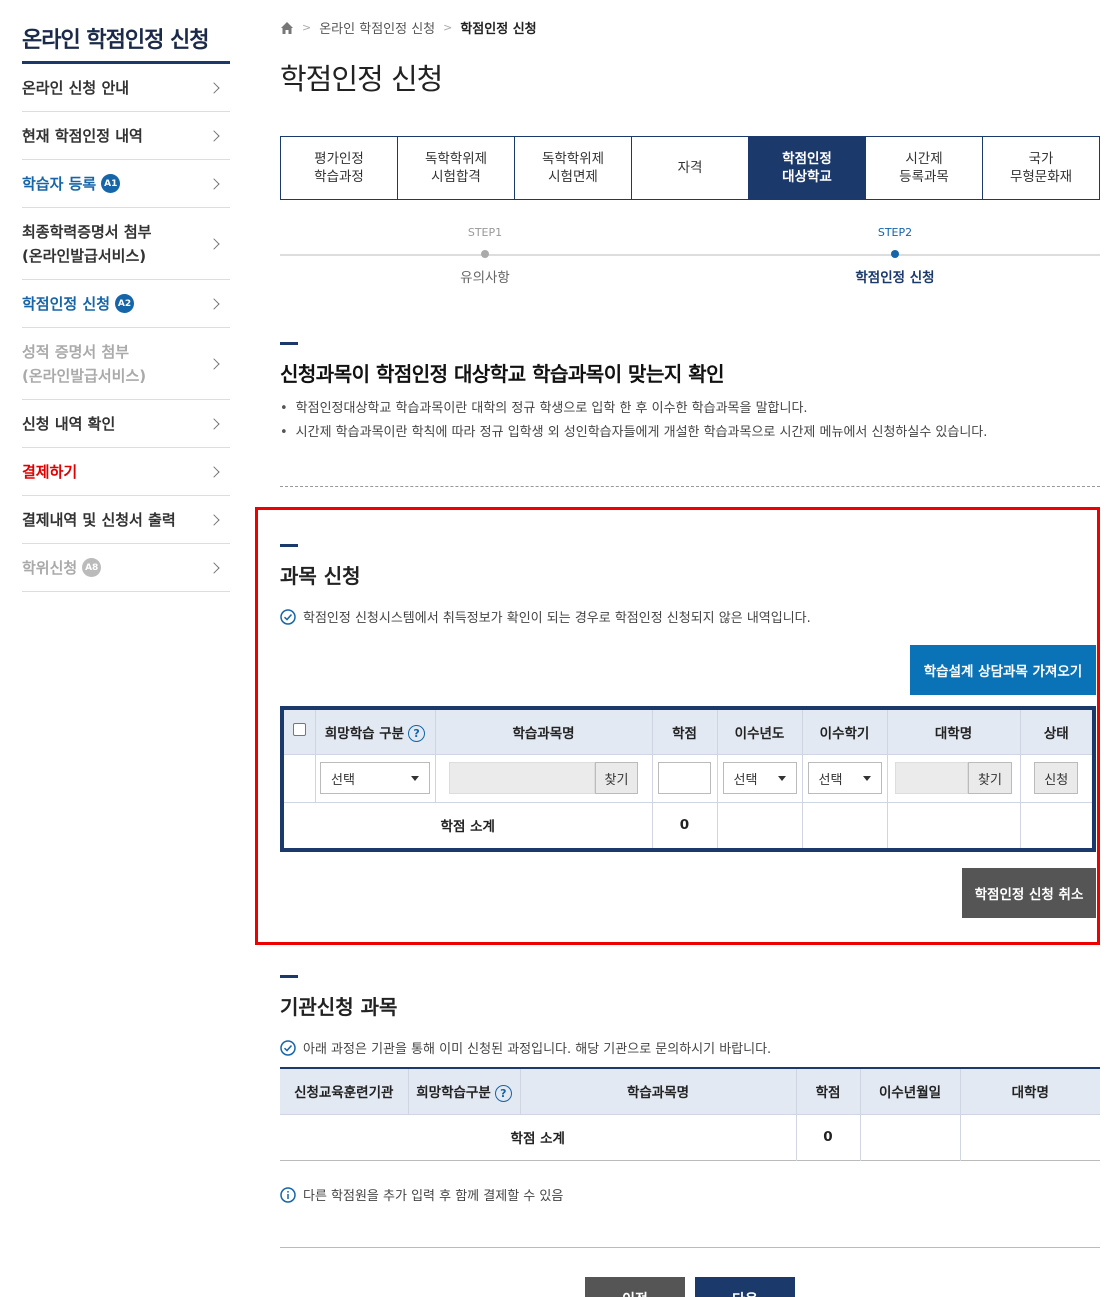 The height and width of the screenshot is (1297, 1106). What do you see at coordinates (635, 1287) in the screenshot?
I see `prev-button: 이전` at bounding box center [635, 1287].